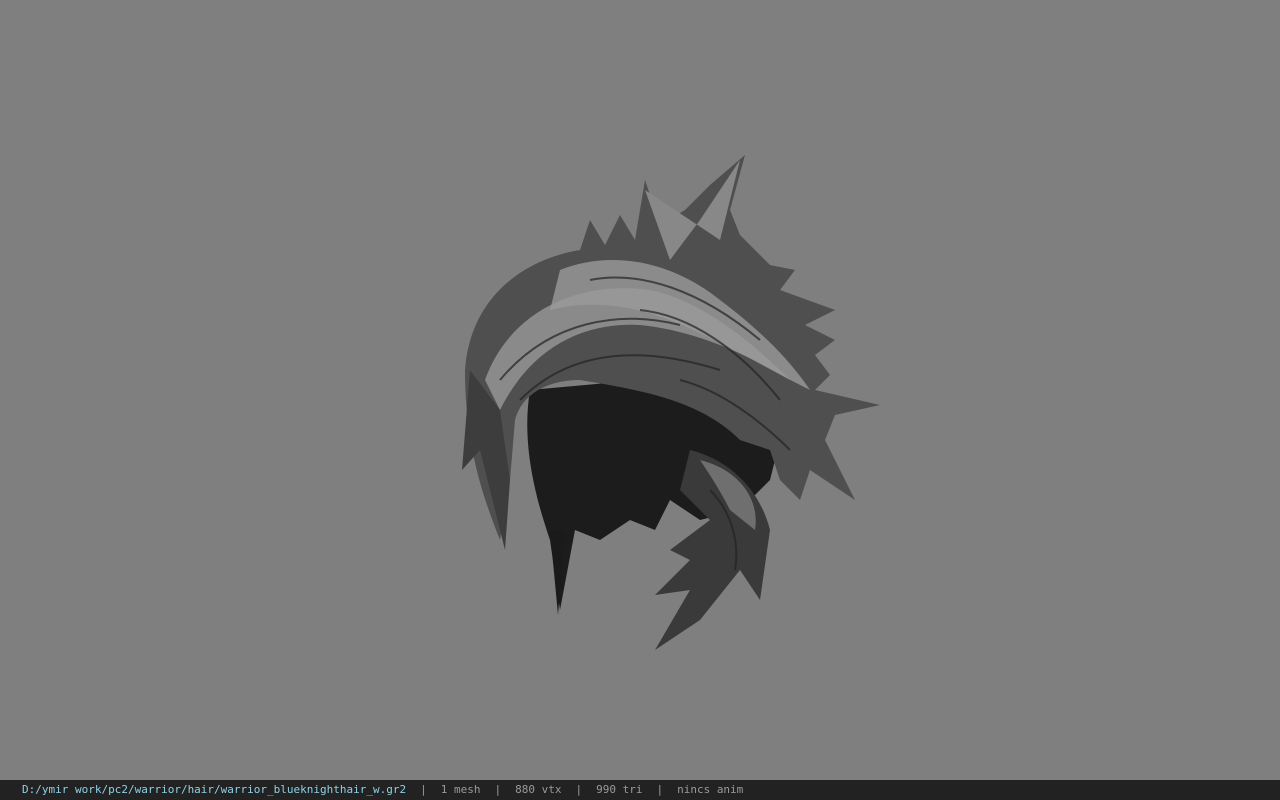 The height and width of the screenshot is (800, 1280). What do you see at coordinates (619, 789) in the screenshot?
I see `triangle-count: 990 tri` at bounding box center [619, 789].